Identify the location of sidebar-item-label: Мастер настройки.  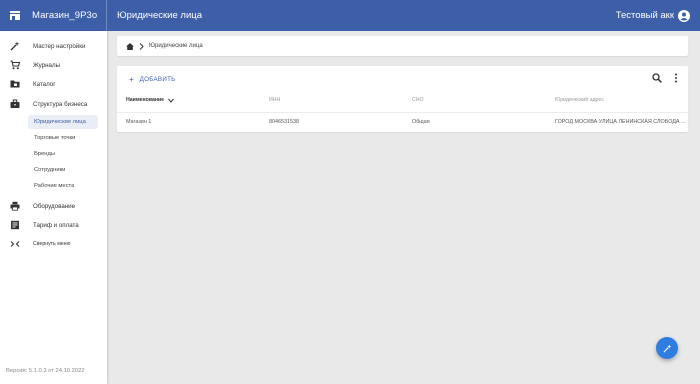
(59, 46).